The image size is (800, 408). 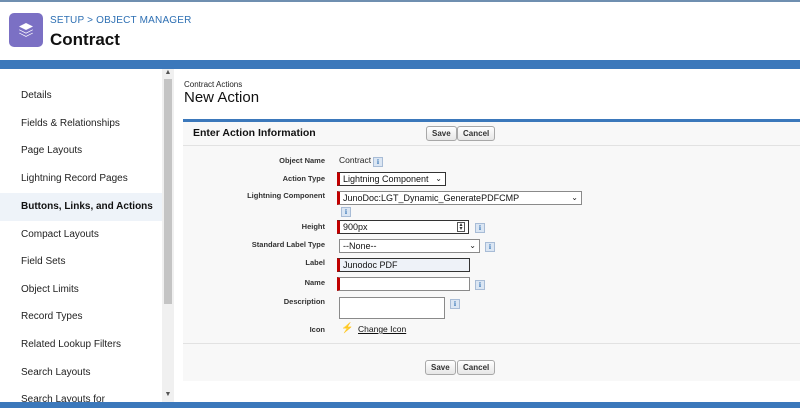 I want to click on sidebar-item-buttons-links-actions: Buttons, Links, and Actions, so click(x=81, y=207).